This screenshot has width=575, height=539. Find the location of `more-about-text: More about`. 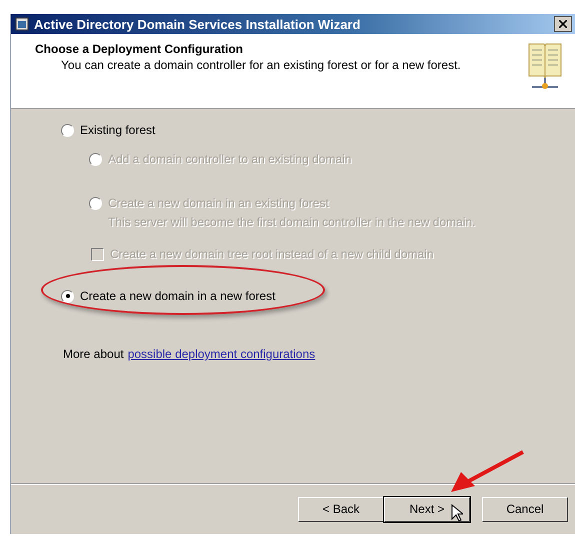

more-about-text: More about is located at coordinates (93, 354).